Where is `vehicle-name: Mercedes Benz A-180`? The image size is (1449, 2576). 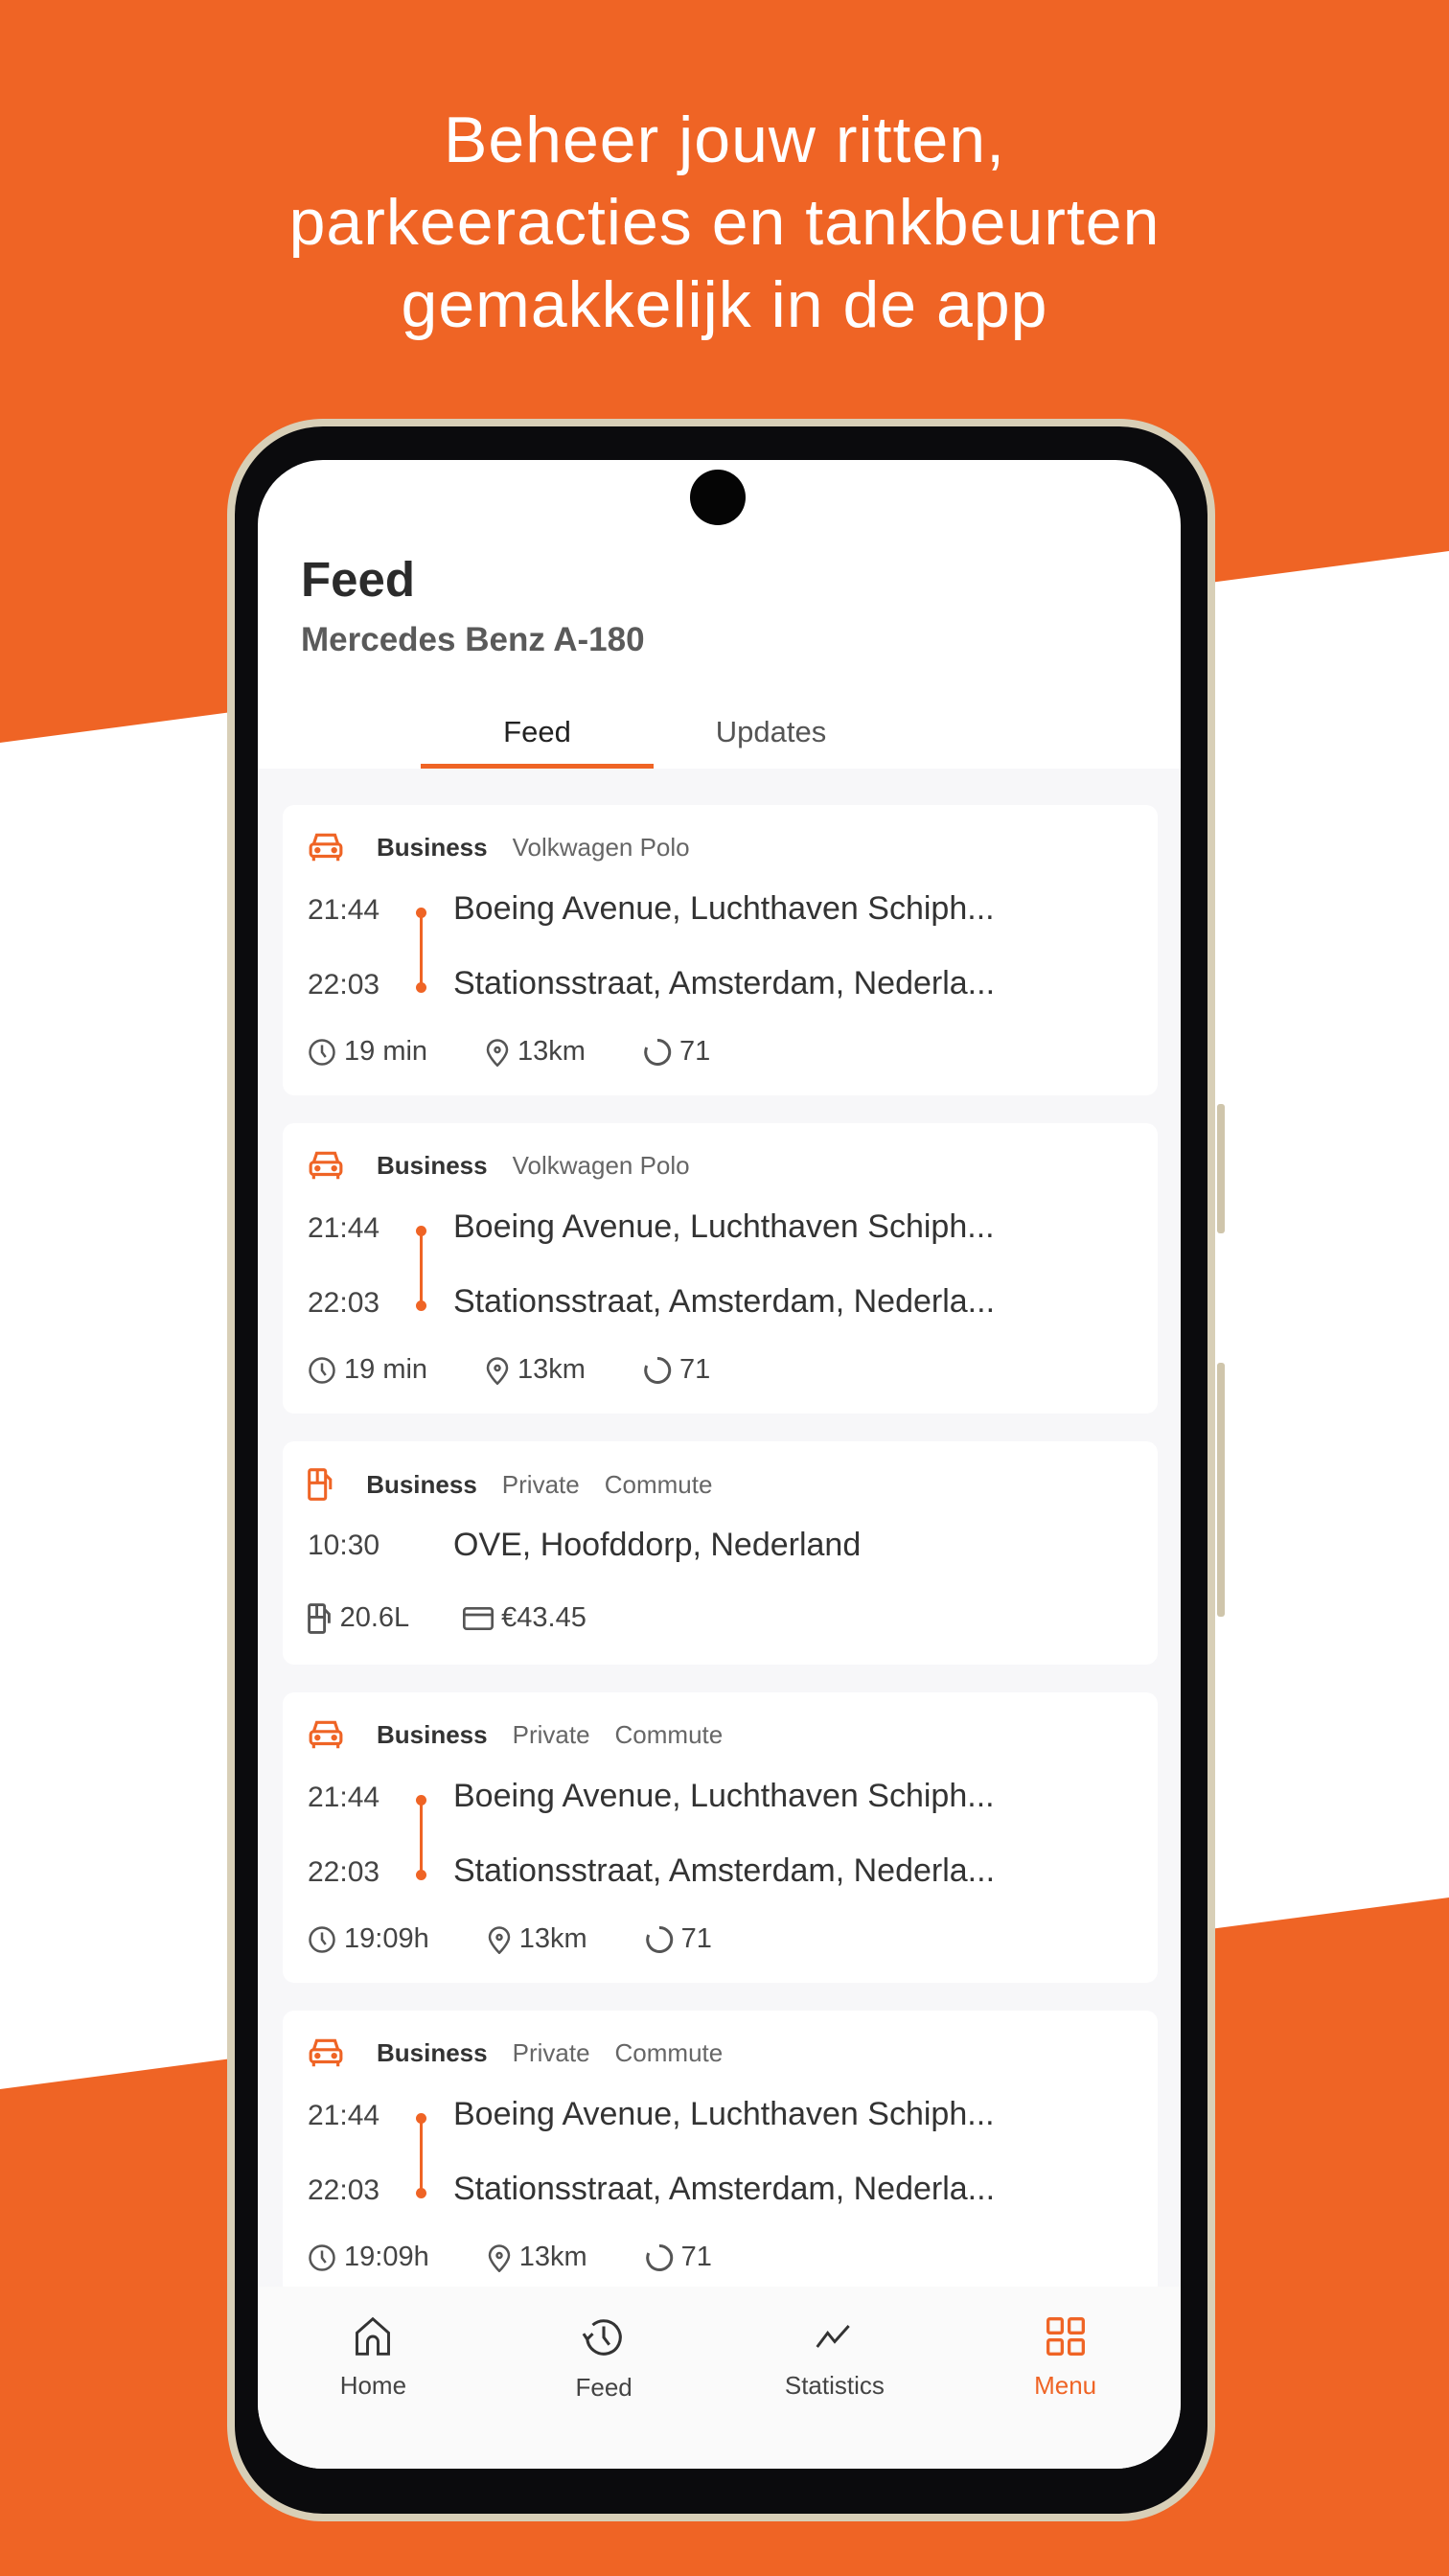
vehicle-name: Mercedes Benz A-180 is located at coordinates (473, 639).